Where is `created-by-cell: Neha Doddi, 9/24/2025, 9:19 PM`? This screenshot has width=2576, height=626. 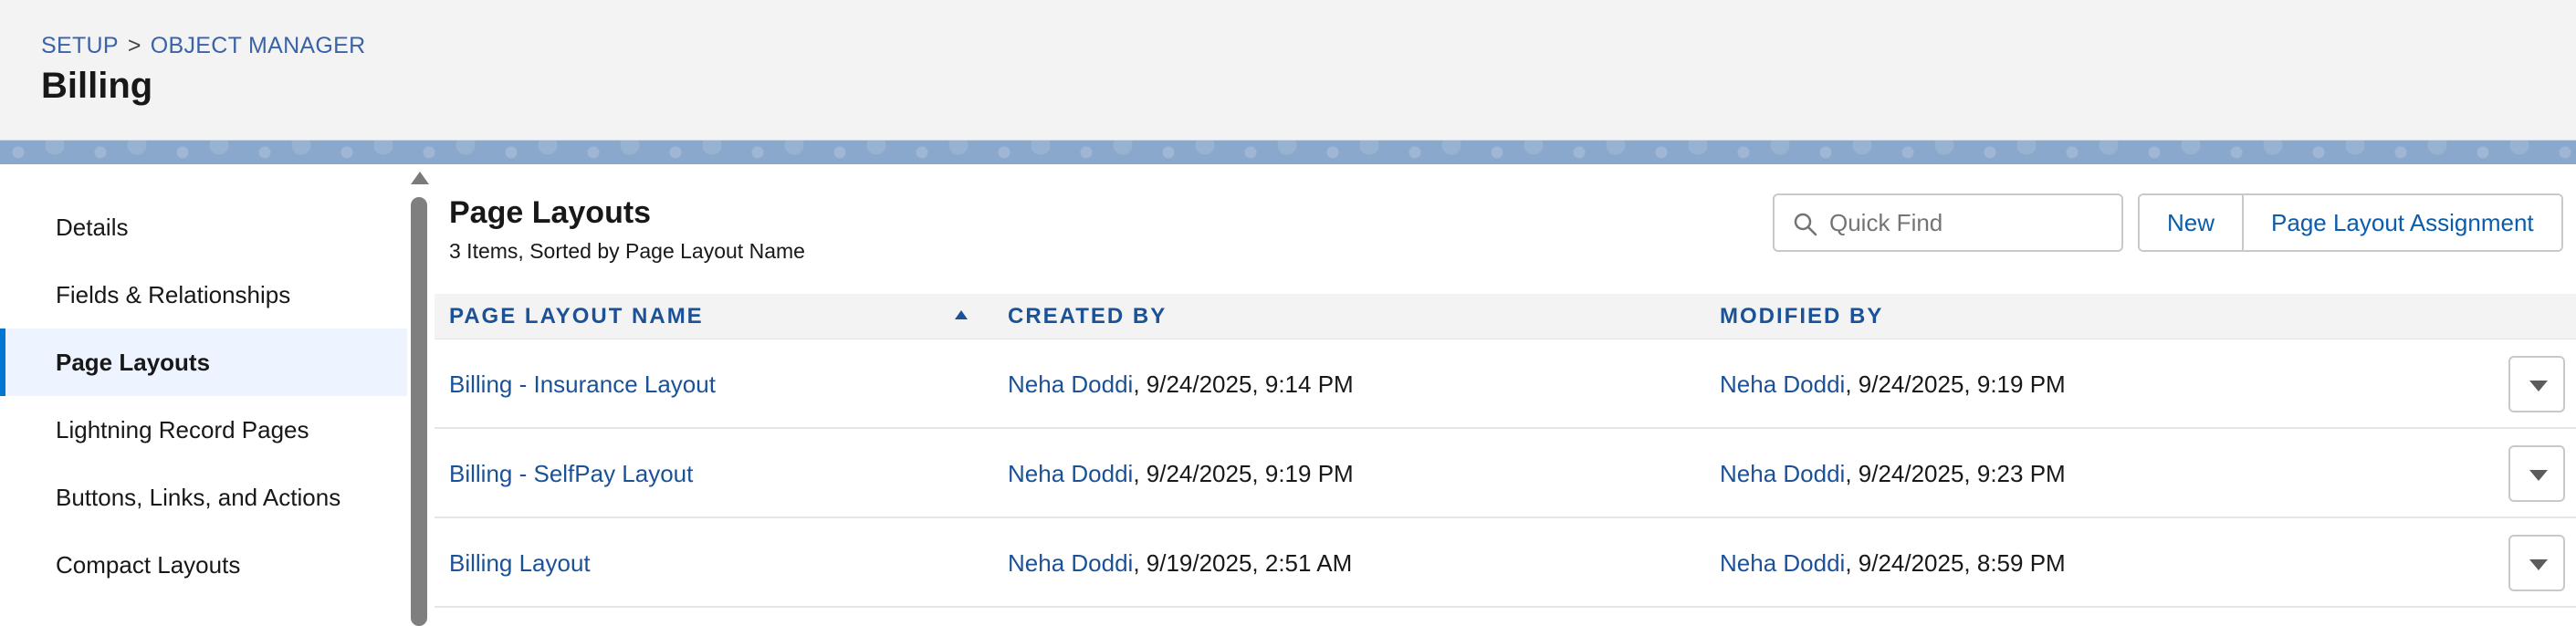 created-by-cell: Neha Doddi, 9/24/2025, 9:19 PM is located at coordinates (1181, 473).